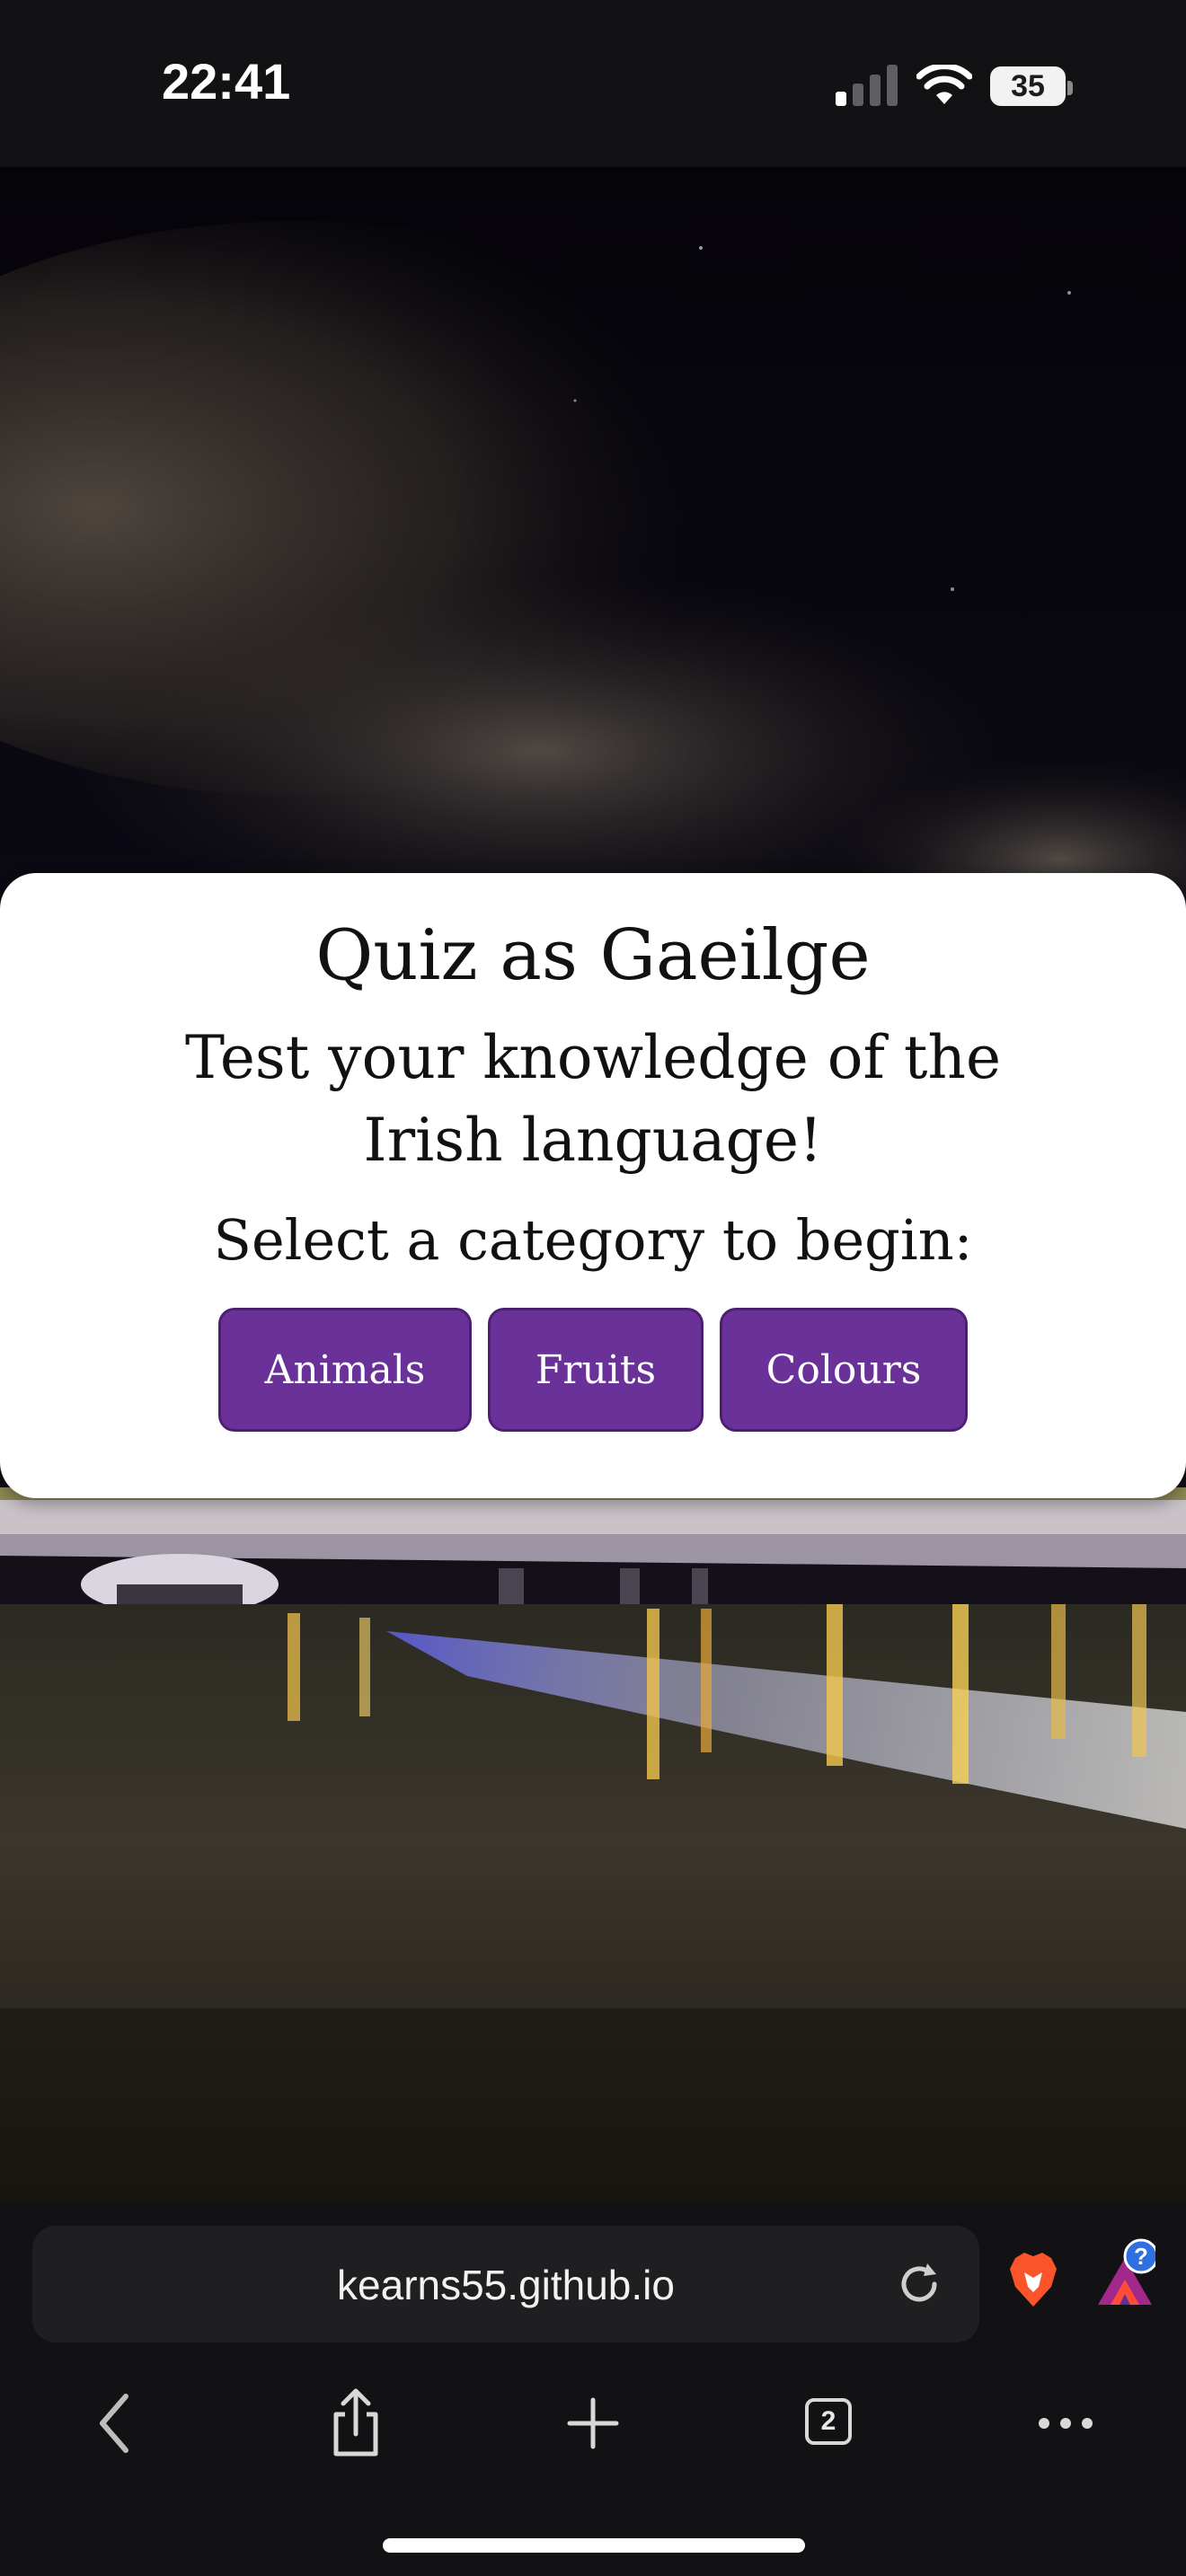 The image size is (1186, 2576). I want to click on status-time: 22:41, so click(226, 81).